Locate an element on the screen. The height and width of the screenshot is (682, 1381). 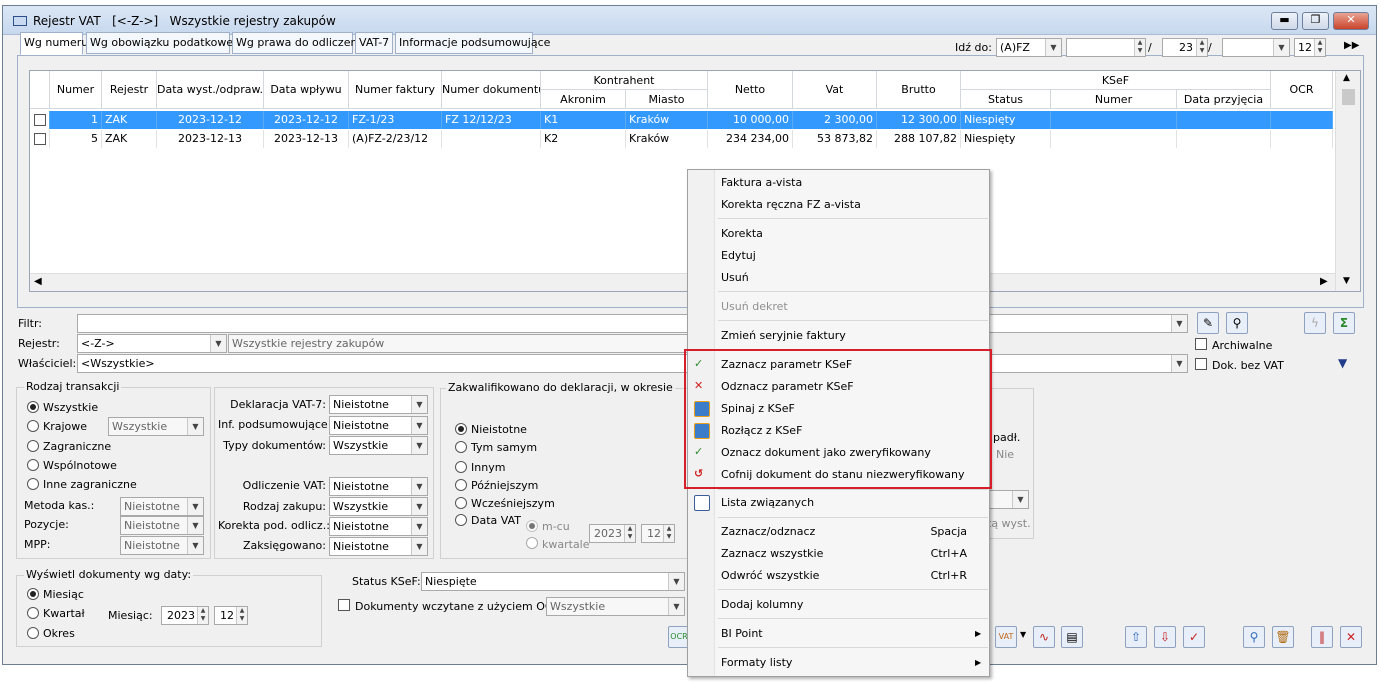
radio-nieistotne is located at coordinates (461, 429).